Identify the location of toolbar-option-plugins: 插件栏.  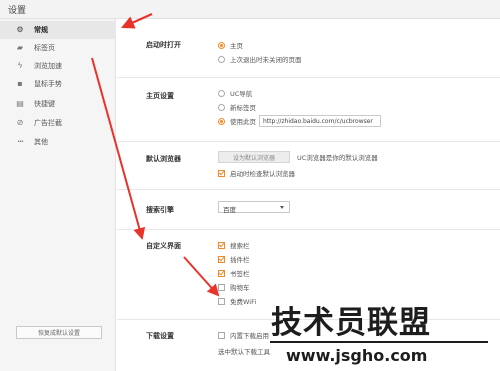
(234, 259).